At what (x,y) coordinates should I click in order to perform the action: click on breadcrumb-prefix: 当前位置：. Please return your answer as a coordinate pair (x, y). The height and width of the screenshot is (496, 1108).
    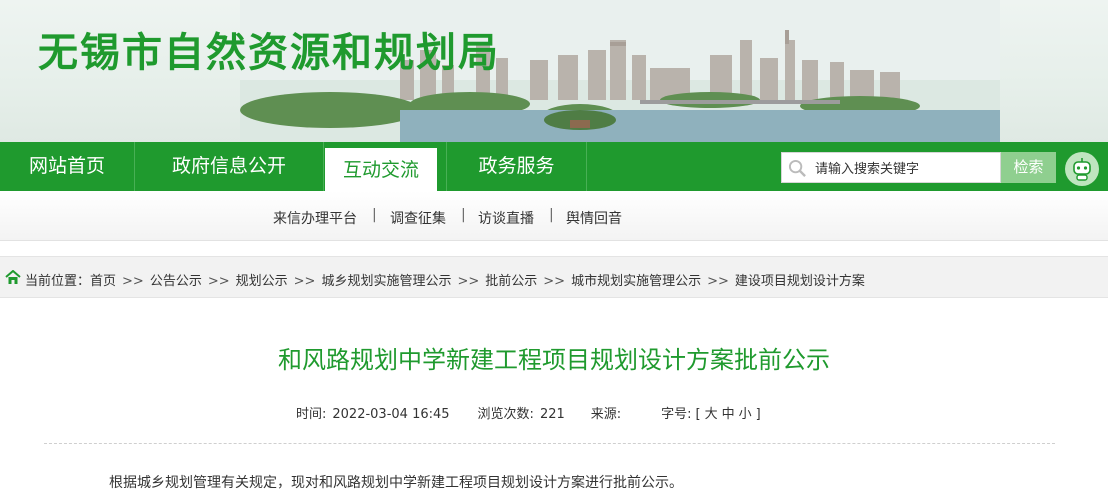
    Looking at the image, I should click on (58, 281).